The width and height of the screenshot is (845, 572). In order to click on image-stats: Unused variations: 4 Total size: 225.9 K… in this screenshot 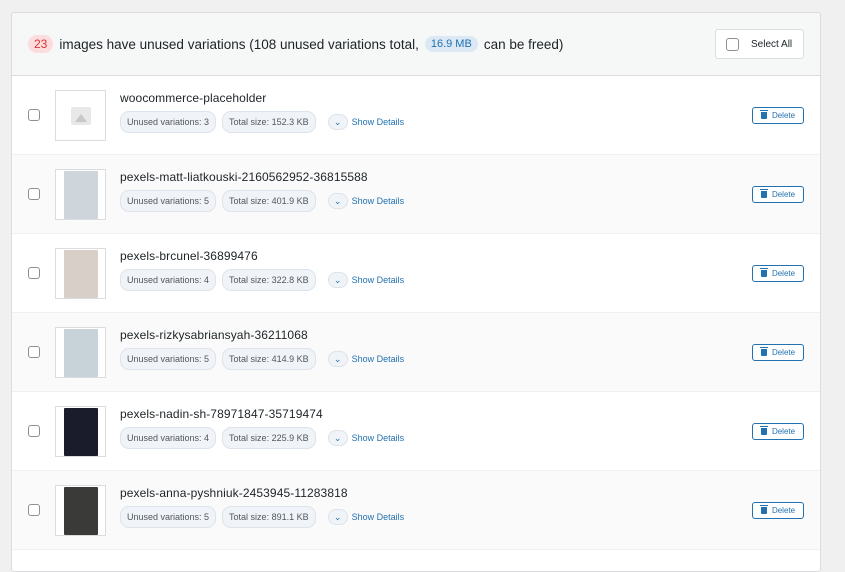, I will do `click(262, 438)`.